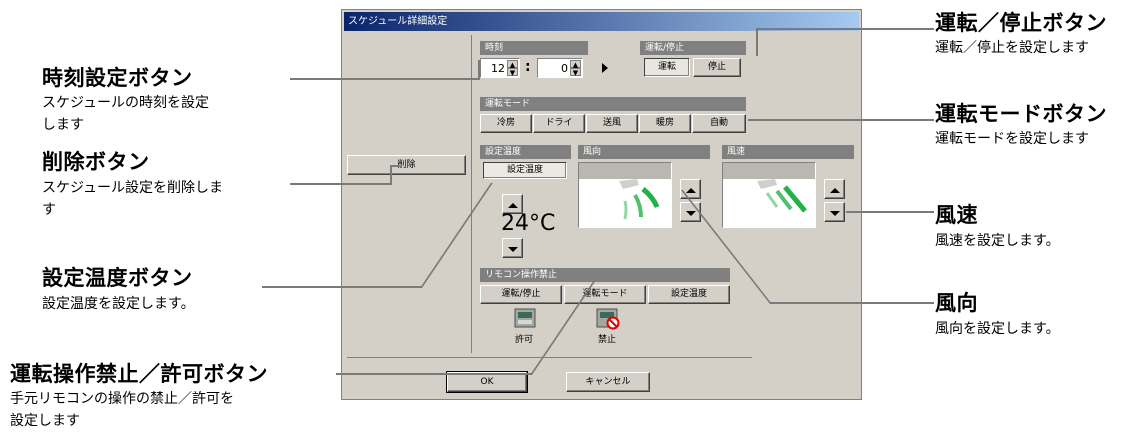 The image size is (1146, 438). What do you see at coordinates (667, 67) in the screenshot?
I see `run-button: 運転` at bounding box center [667, 67].